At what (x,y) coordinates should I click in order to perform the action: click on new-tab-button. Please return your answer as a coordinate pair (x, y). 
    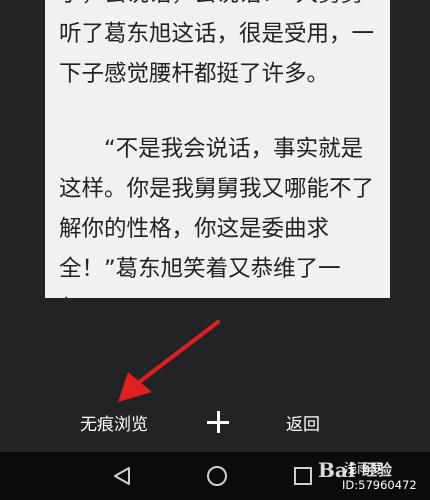
    Looking at the image, I should click on (218, 422).